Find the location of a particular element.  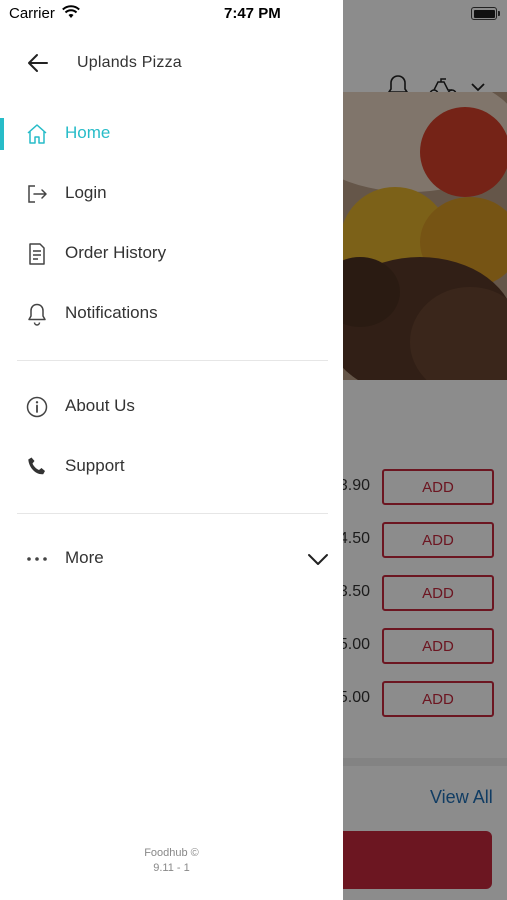

drawer-header: Uplands Pizza is located at coordinates (171, 64).